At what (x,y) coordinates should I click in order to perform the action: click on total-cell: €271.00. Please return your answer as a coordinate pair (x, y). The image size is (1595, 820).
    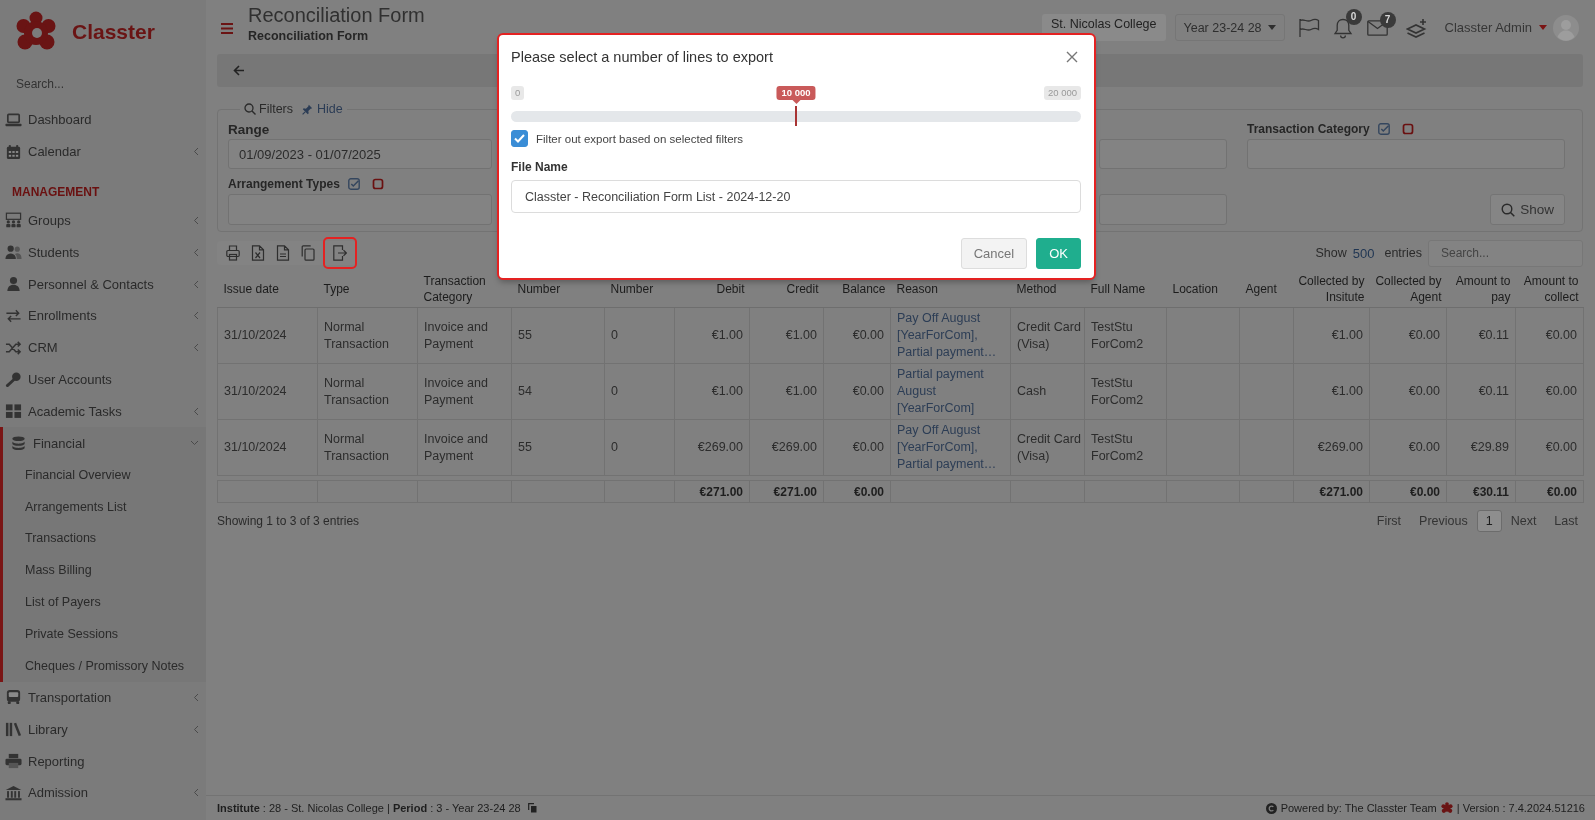
    Looking at the image, I should click on (712, 491).